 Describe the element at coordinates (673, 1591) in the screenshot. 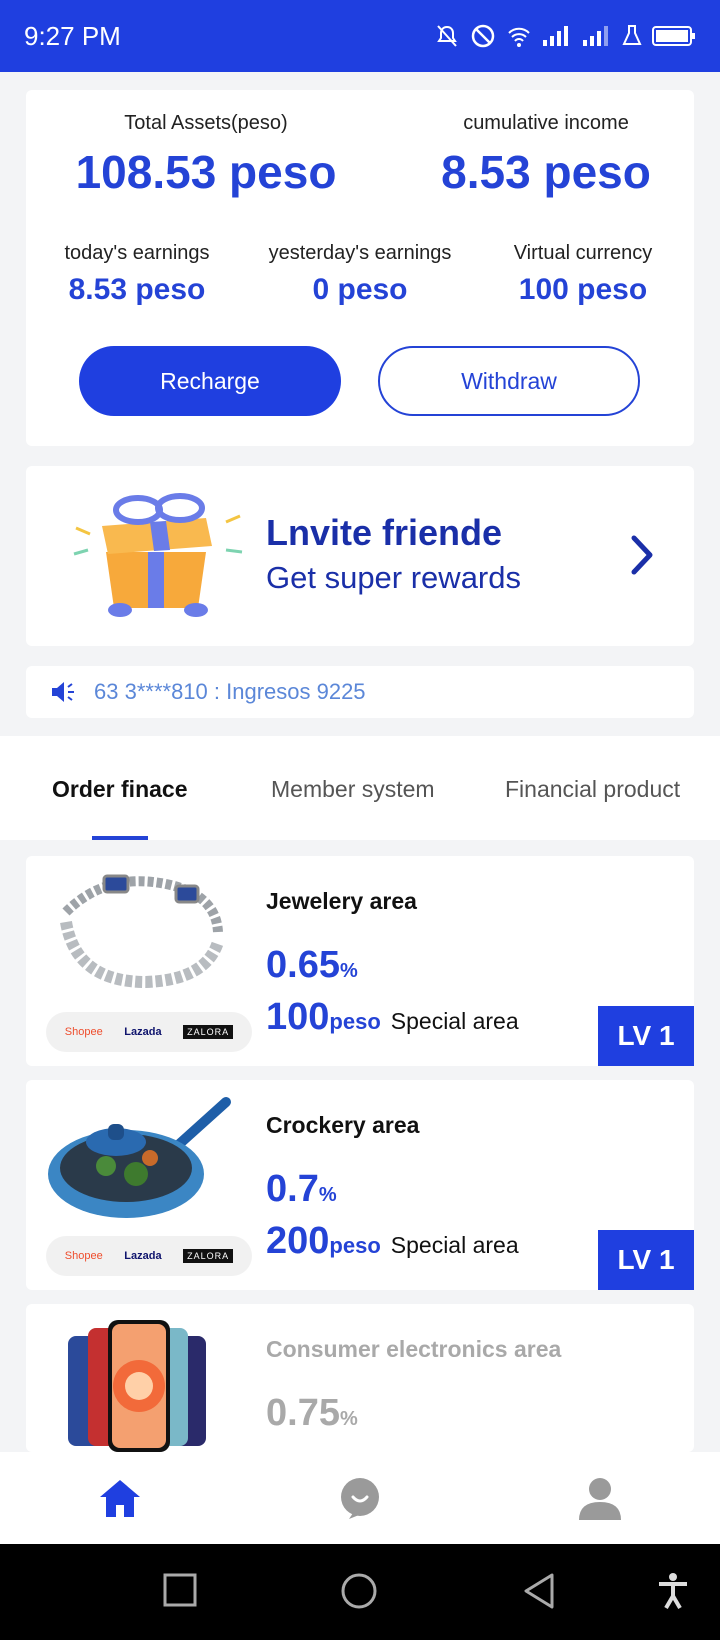

I see `accessibility-icon` at that location.